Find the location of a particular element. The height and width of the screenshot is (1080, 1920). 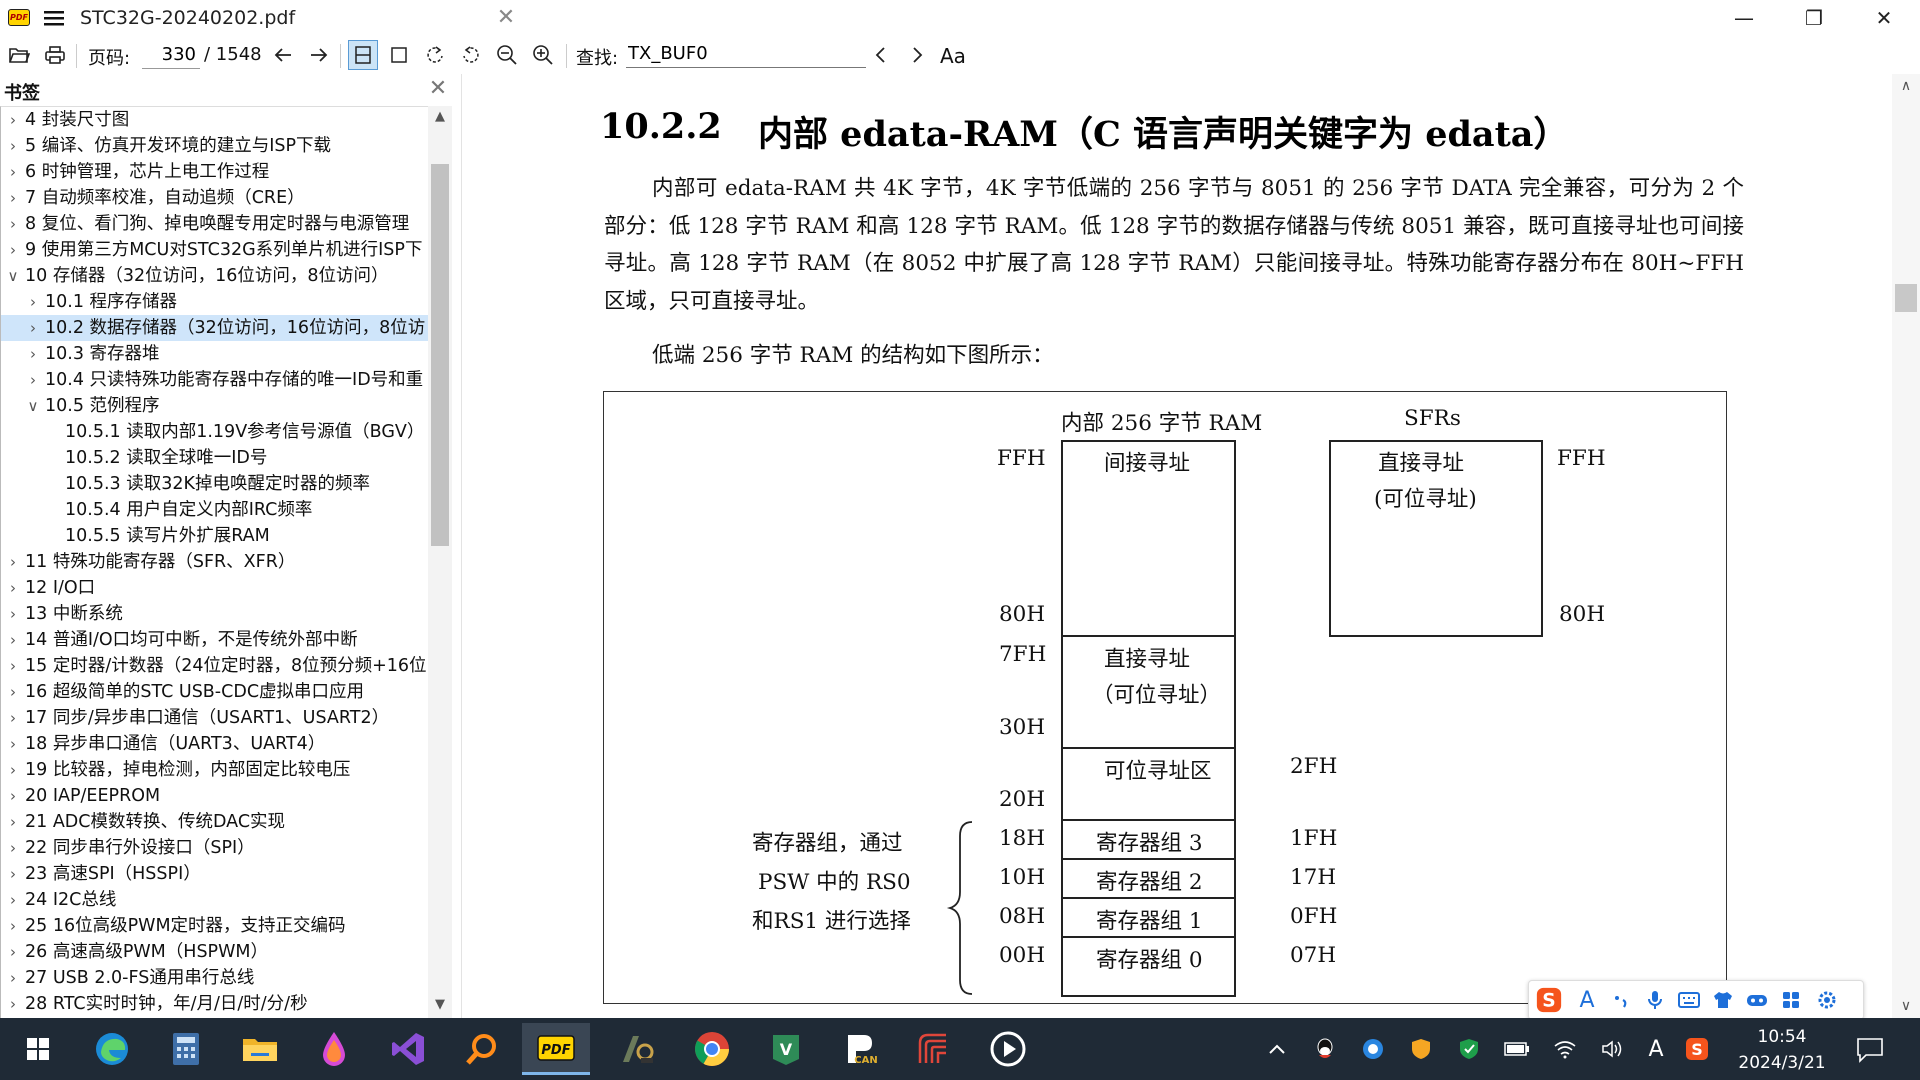

bookmark-item: › 5 编译、仿真开发环境的建立与ISP下载 is located at coordinates (214, 146).